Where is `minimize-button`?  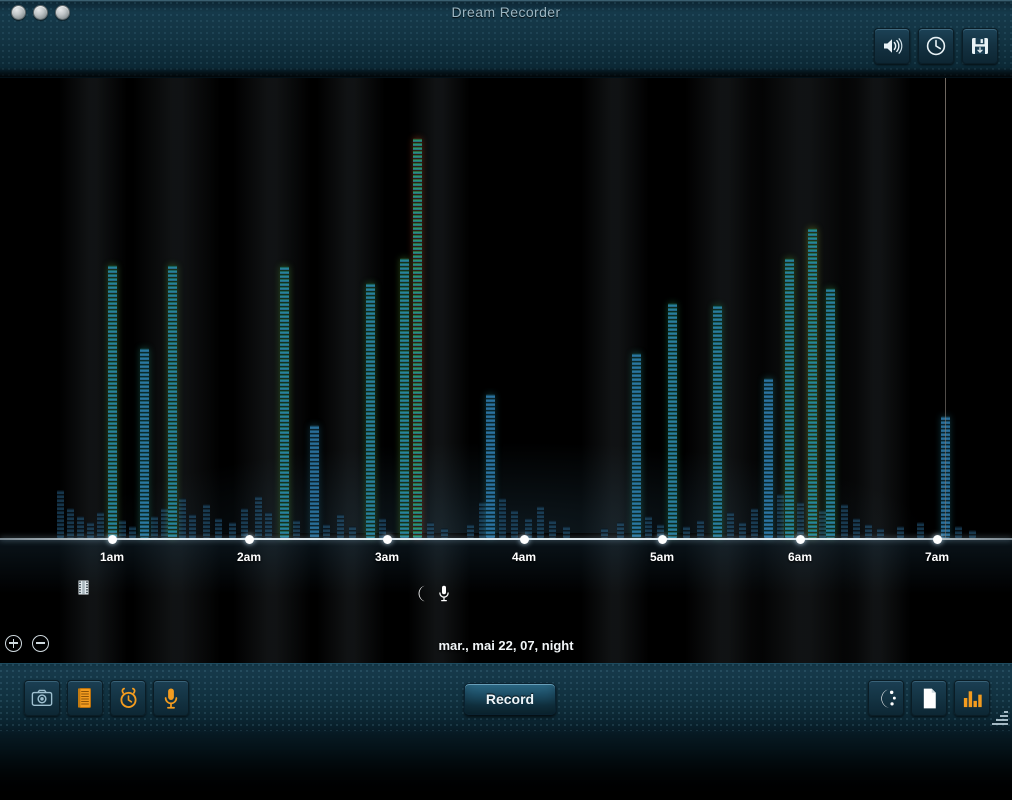 minimize-button is located at coordinates (40, 12).